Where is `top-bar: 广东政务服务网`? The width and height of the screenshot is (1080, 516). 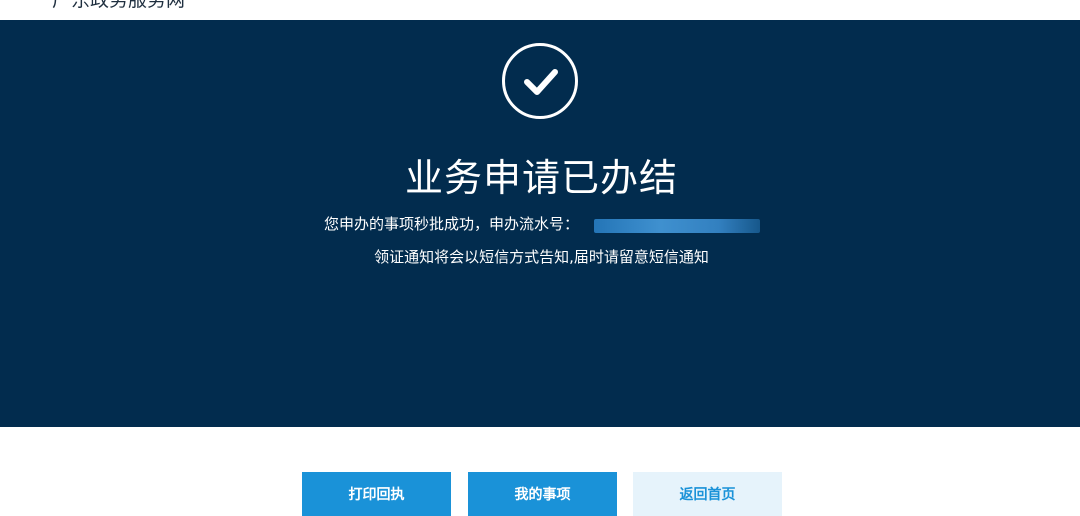
top-bar: 广东政务服务网 is located at coordinates (540, 10).